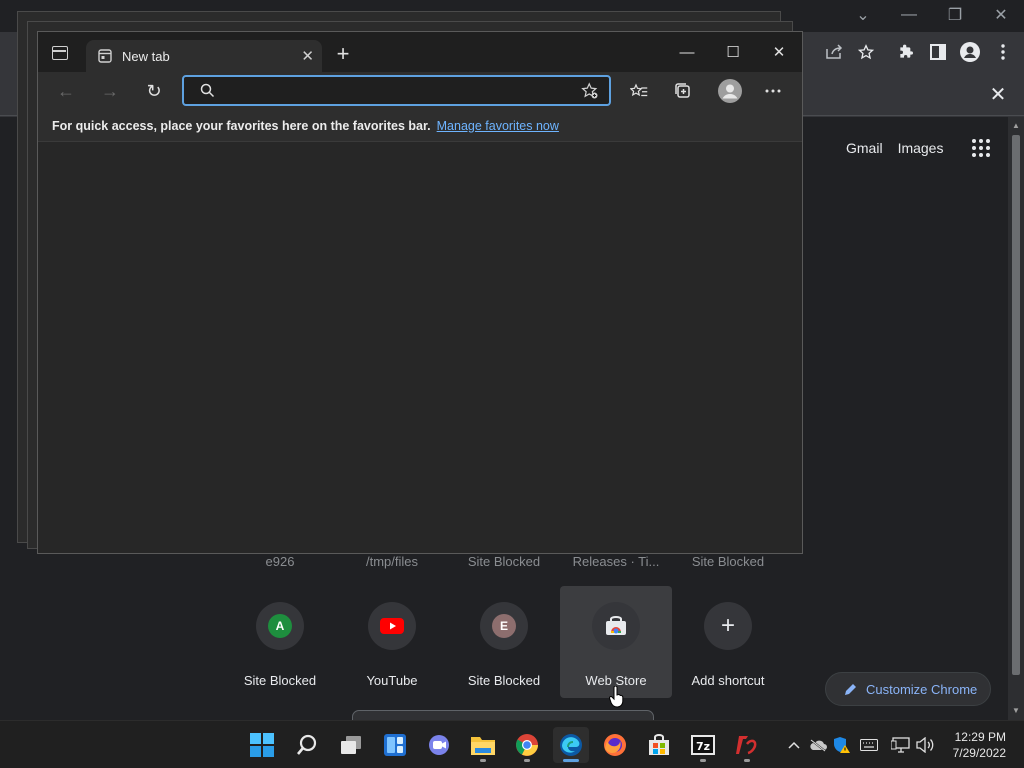  I want to click on shortcut-tile: Web Store, so click(616, 642).